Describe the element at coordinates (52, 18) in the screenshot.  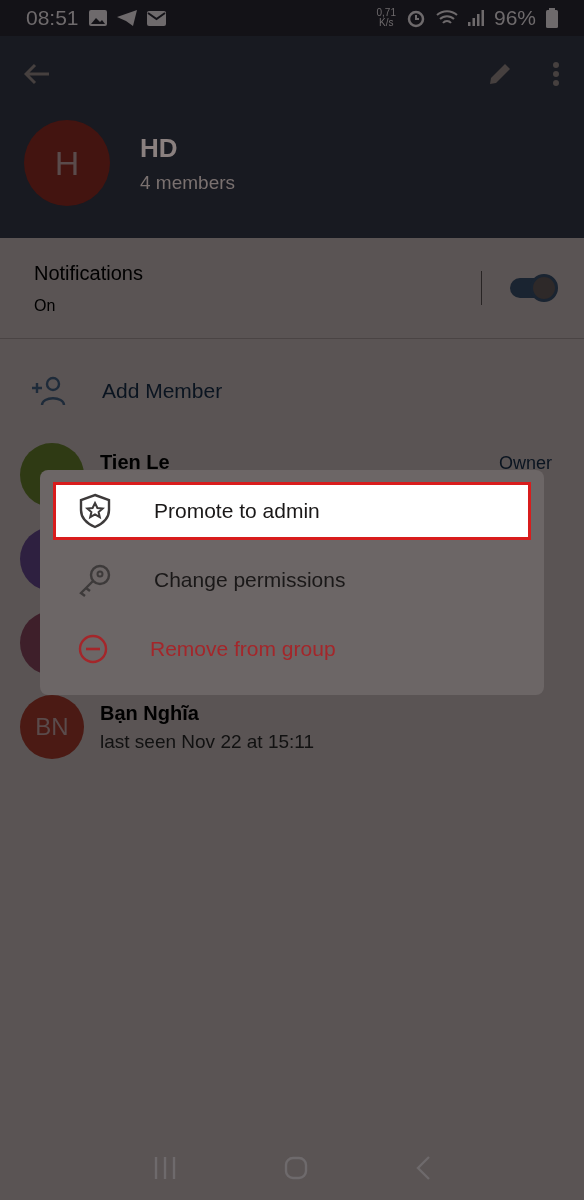
I see `clock-time: 08:51` at that location.